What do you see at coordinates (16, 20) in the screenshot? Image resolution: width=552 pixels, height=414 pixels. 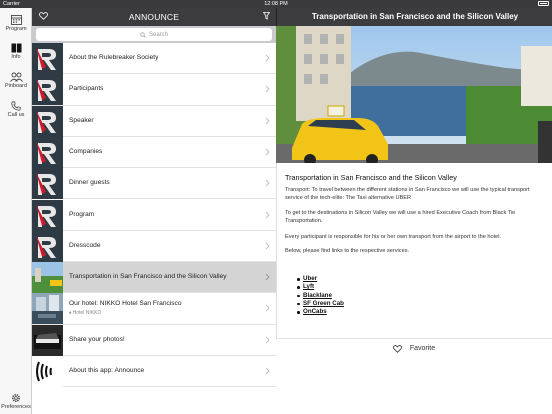 I see `calendar-icon` at bounding box center [16, 20].